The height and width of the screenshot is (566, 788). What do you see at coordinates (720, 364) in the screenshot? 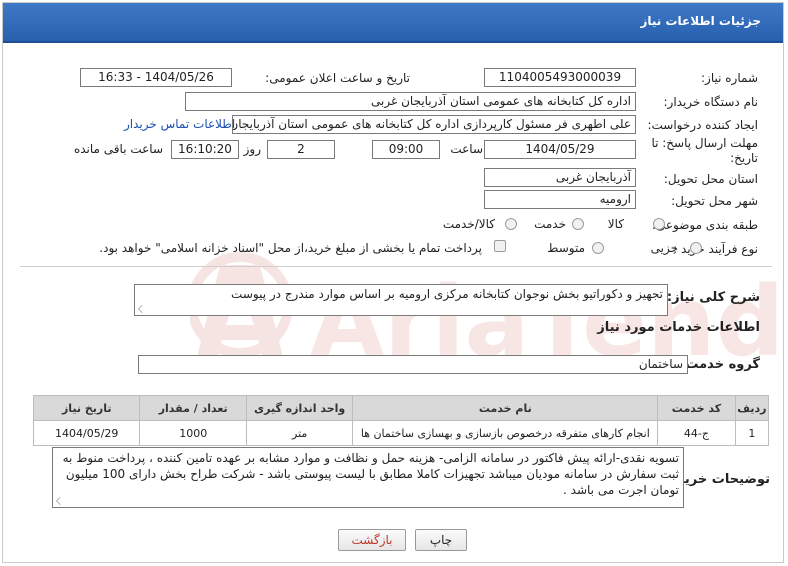
I see `service-group-label: گروه خدمت:` at bounding box center [720, 364].